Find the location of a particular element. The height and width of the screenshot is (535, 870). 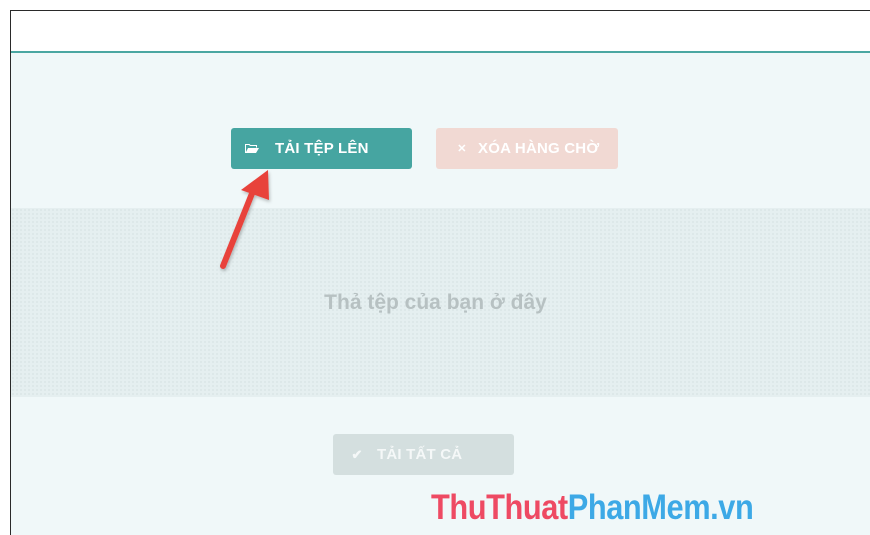

upload-files-button: TẢI TỆP LÊN is located at coordinates (321, 148).